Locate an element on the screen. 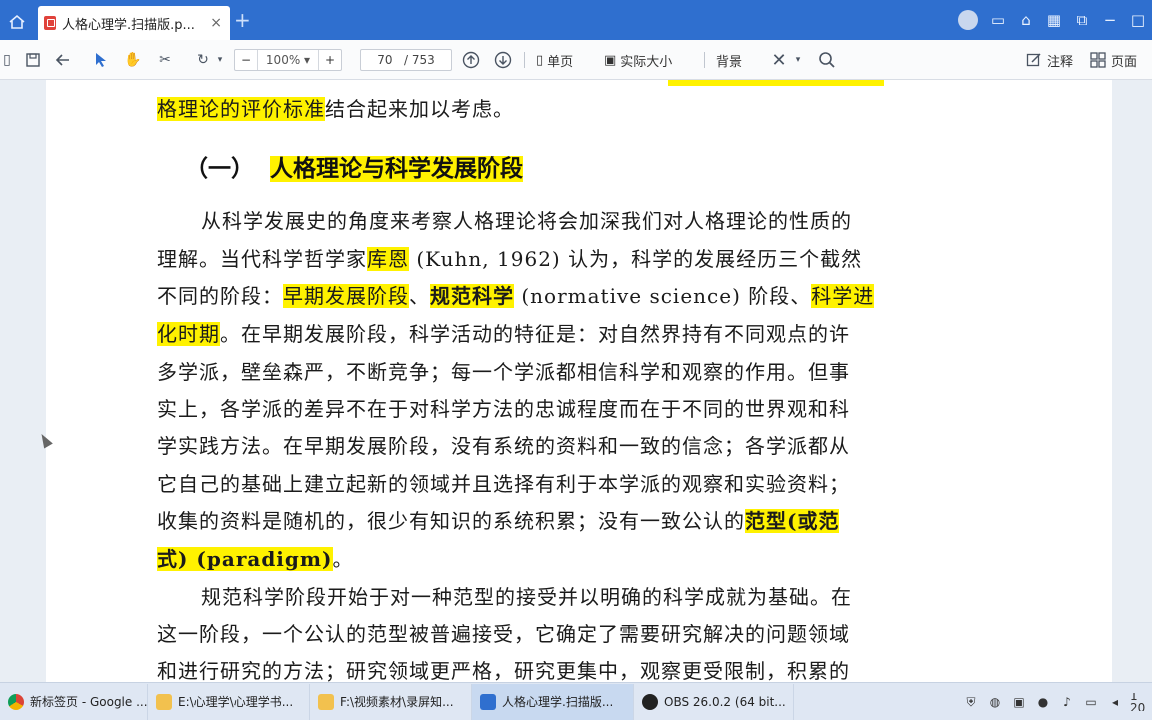 This screenshot has width=1152, height=720. text-span: 、 is located at coordinates (419, 296).